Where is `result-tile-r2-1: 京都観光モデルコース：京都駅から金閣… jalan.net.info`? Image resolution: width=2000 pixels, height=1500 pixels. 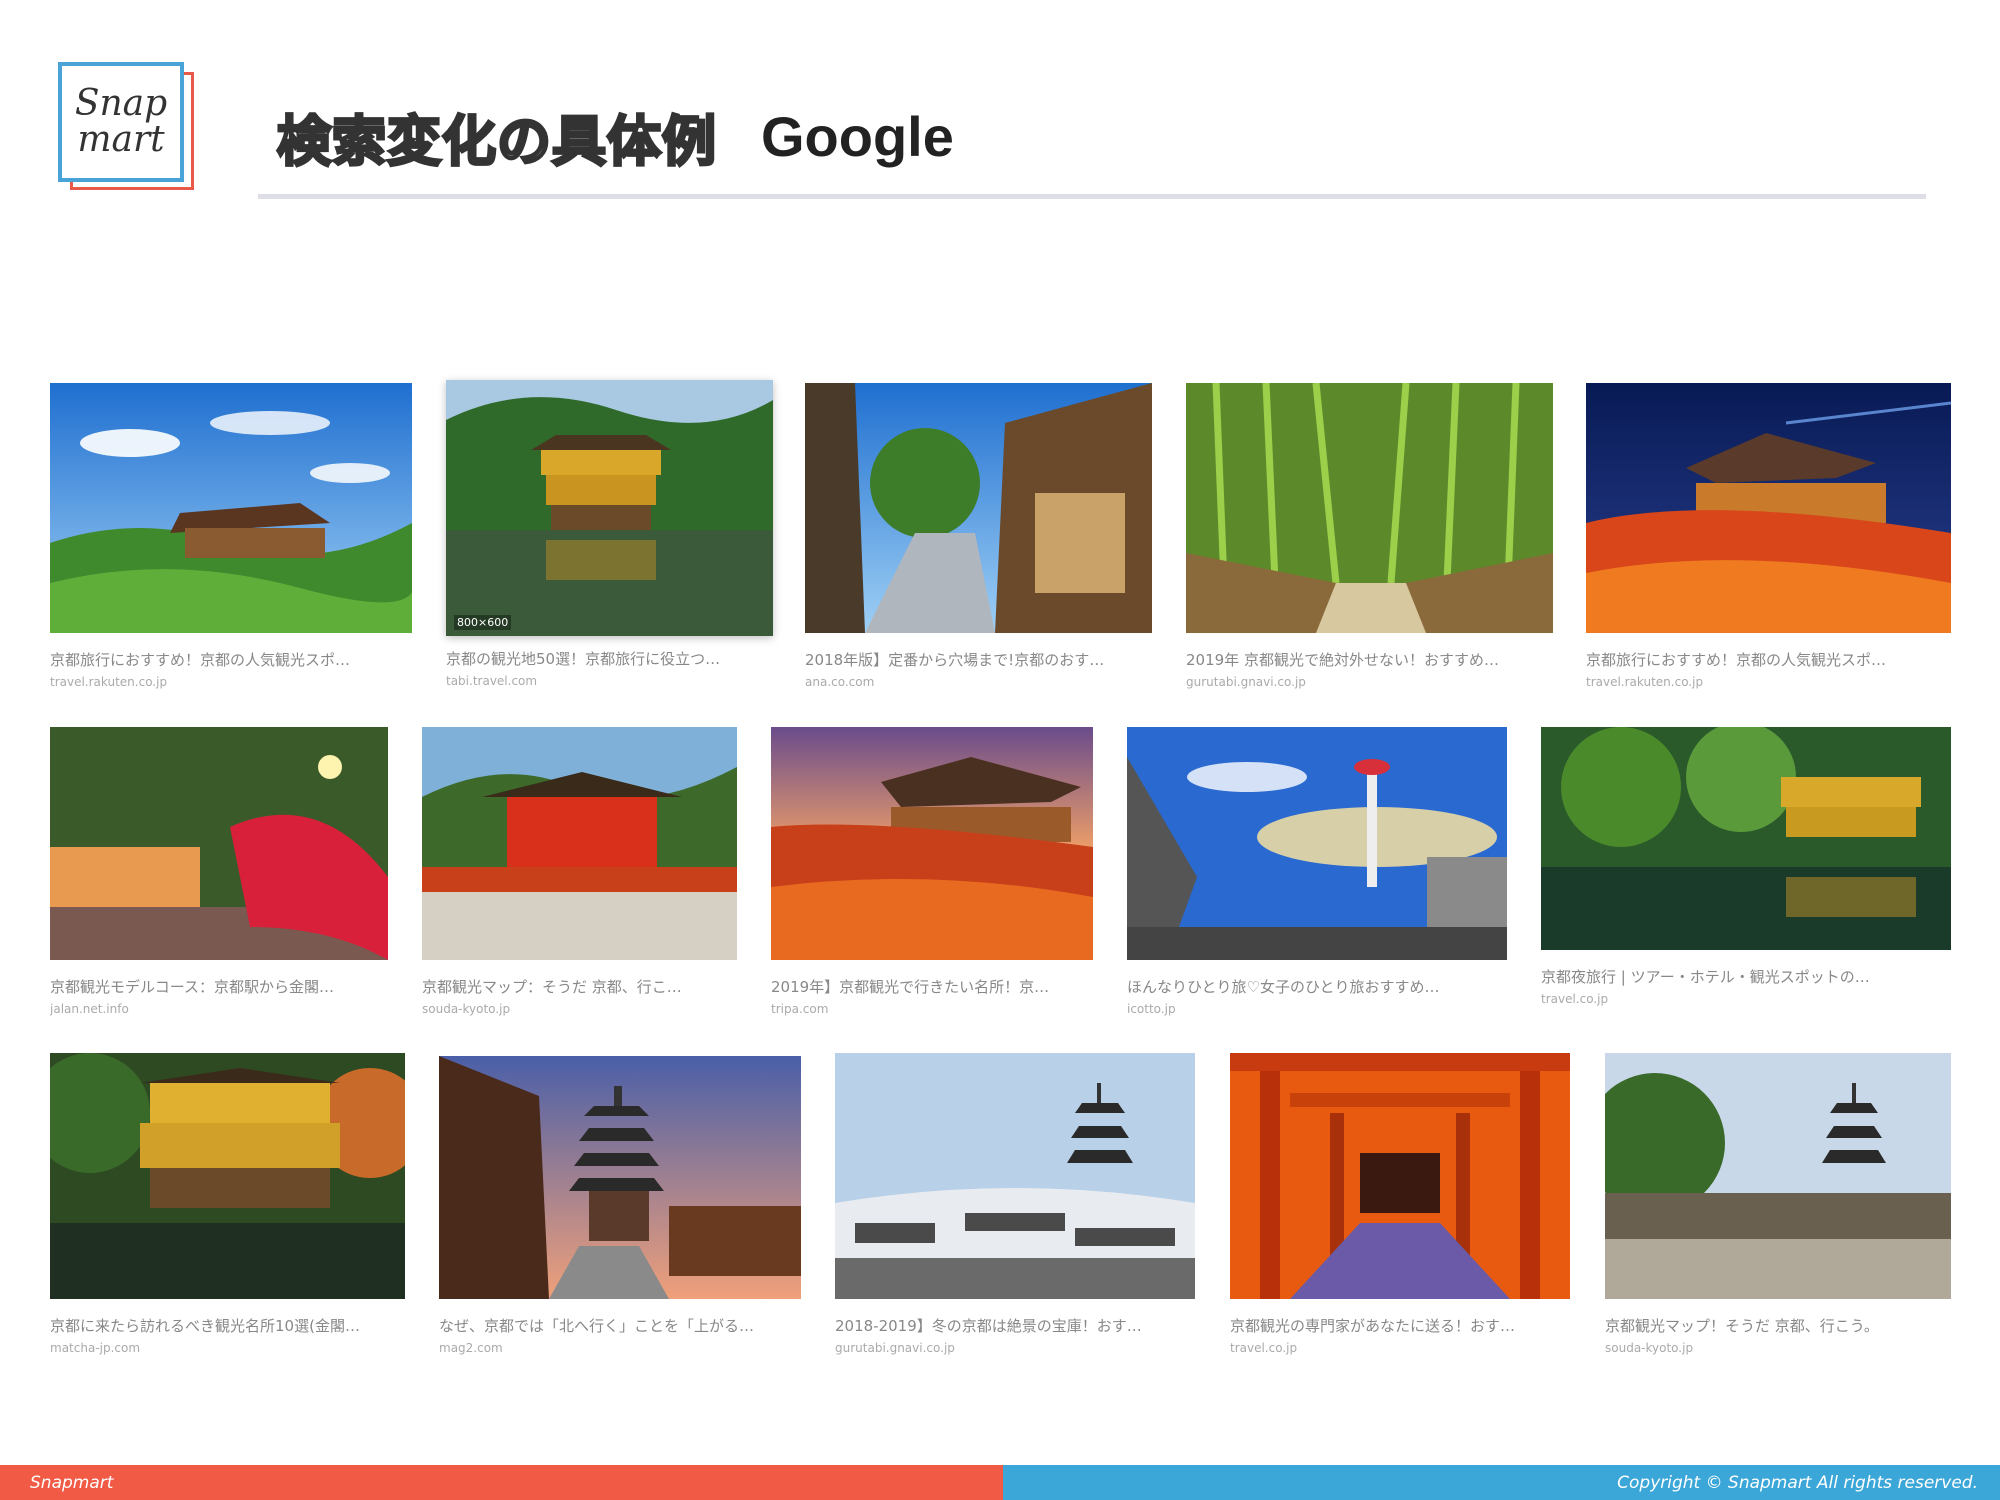
result-tile-r2-1: 京都観光モデルコース：京都駅から金閣… jalan.net.info is located at coordinates (219, 871).